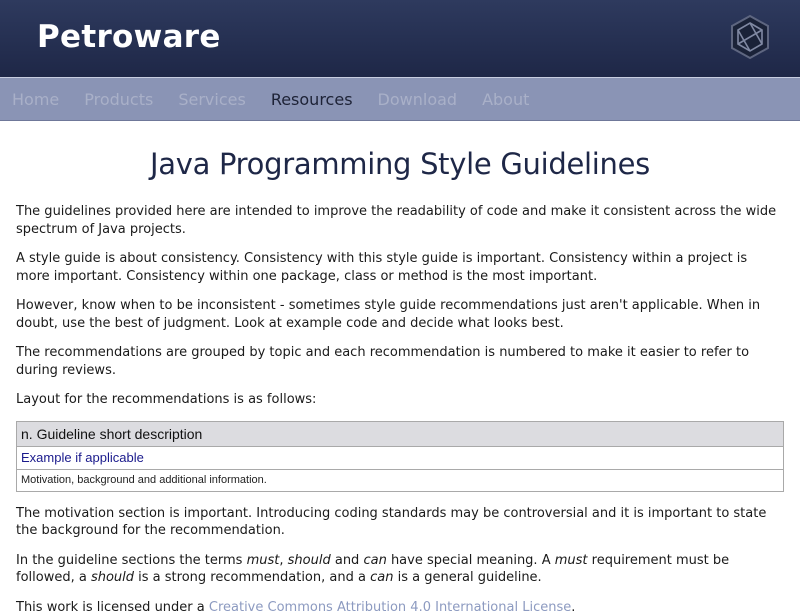 This screenshot has height=616, width=800. Describe the element at coordinates (467, 577) in the screenshot. I see `terms-text: is a general guideline.` at that location.